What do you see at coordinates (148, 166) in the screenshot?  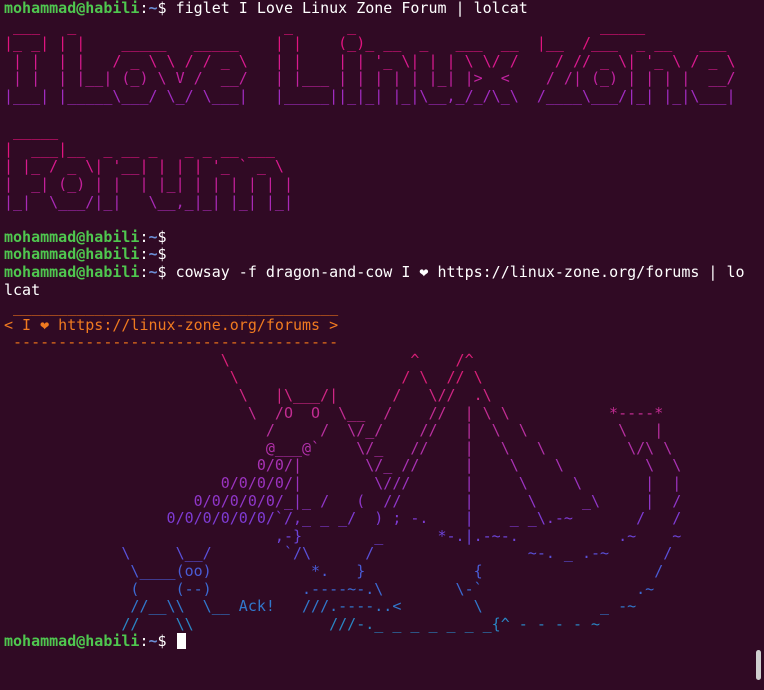 I see `figlet-line: | |_ / _ \| '__| | | | '_ ` _ \` at bounding box center [148, 166].